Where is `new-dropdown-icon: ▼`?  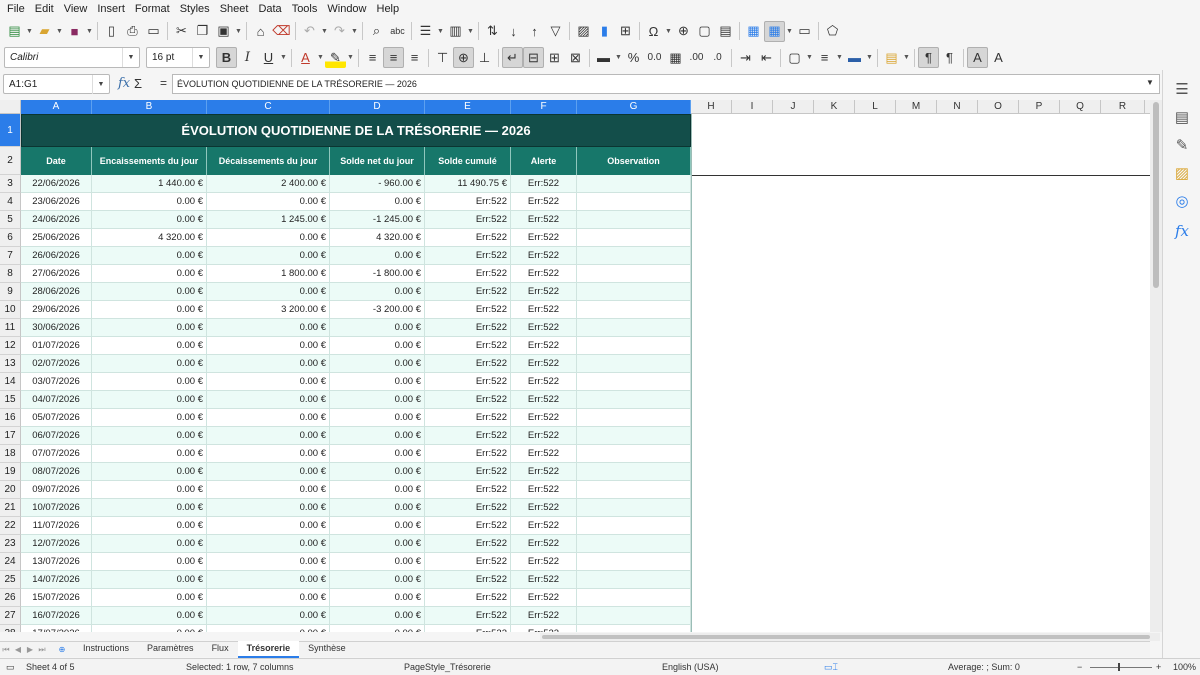 new-dropdown-icon: ▼ is located at coordinates (29, 31).